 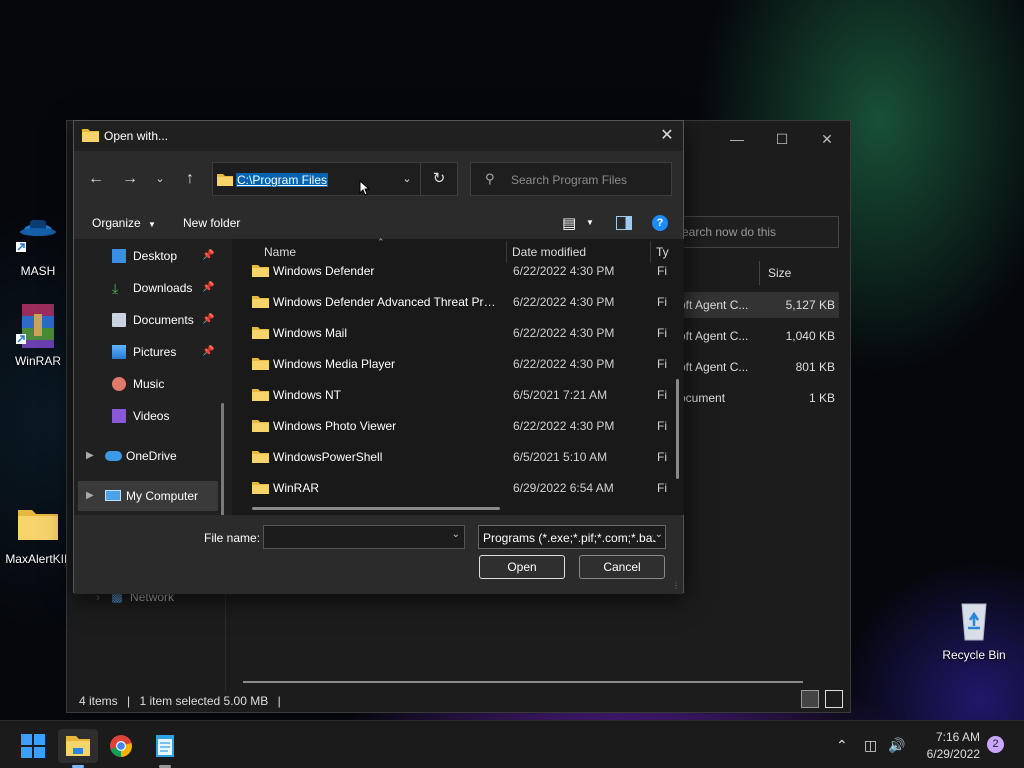 What do you see at coordinates (38, 245) in the screenshot?
I see `desktop-icon-mash: MASH` at bounding box center [38, 245].